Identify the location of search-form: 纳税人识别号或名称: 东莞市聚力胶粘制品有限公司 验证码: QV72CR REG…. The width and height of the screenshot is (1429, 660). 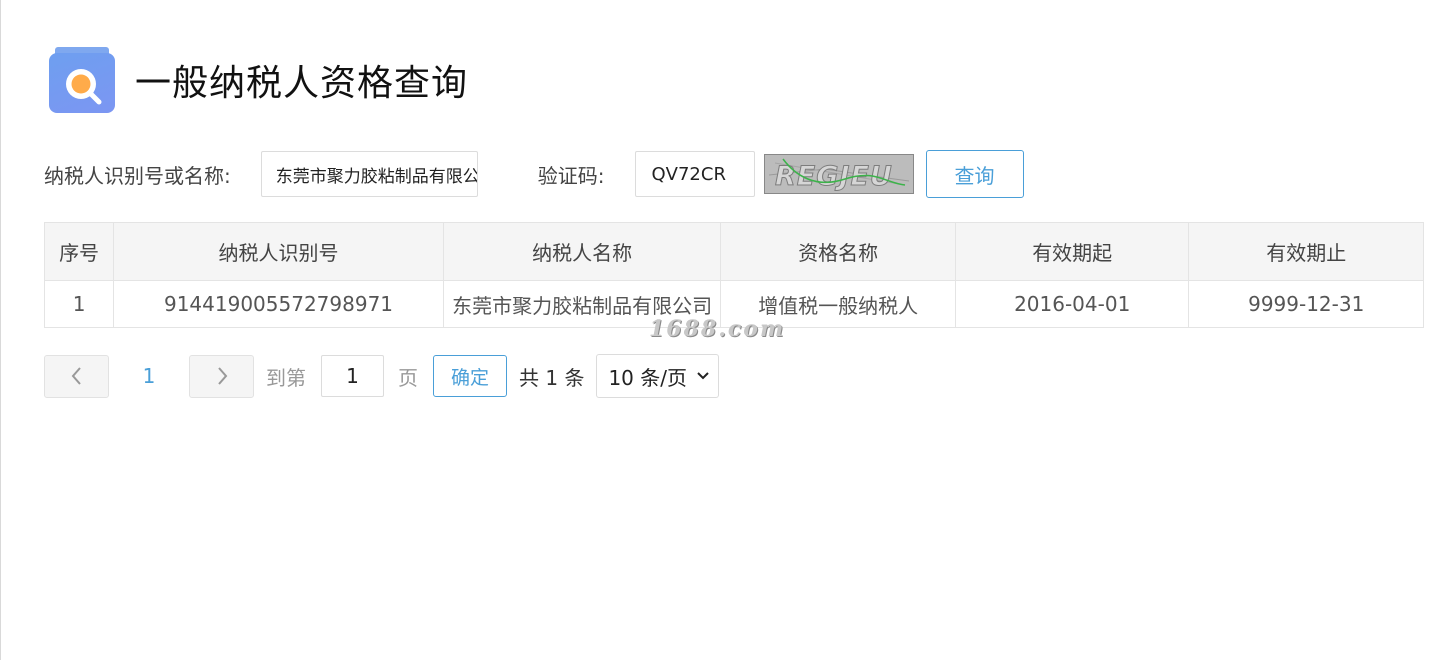
(534, 174).